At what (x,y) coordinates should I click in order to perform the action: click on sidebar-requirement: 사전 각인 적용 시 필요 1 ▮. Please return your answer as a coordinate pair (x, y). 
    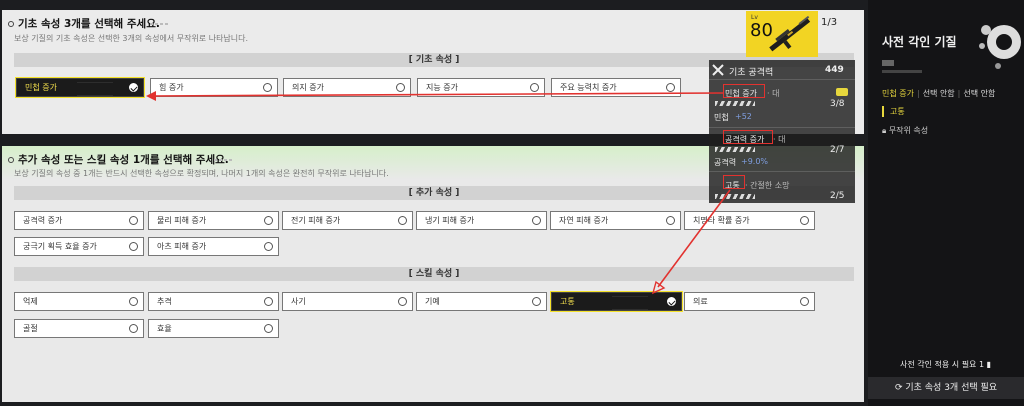
    Looking at the image, I should click on (945, 364).